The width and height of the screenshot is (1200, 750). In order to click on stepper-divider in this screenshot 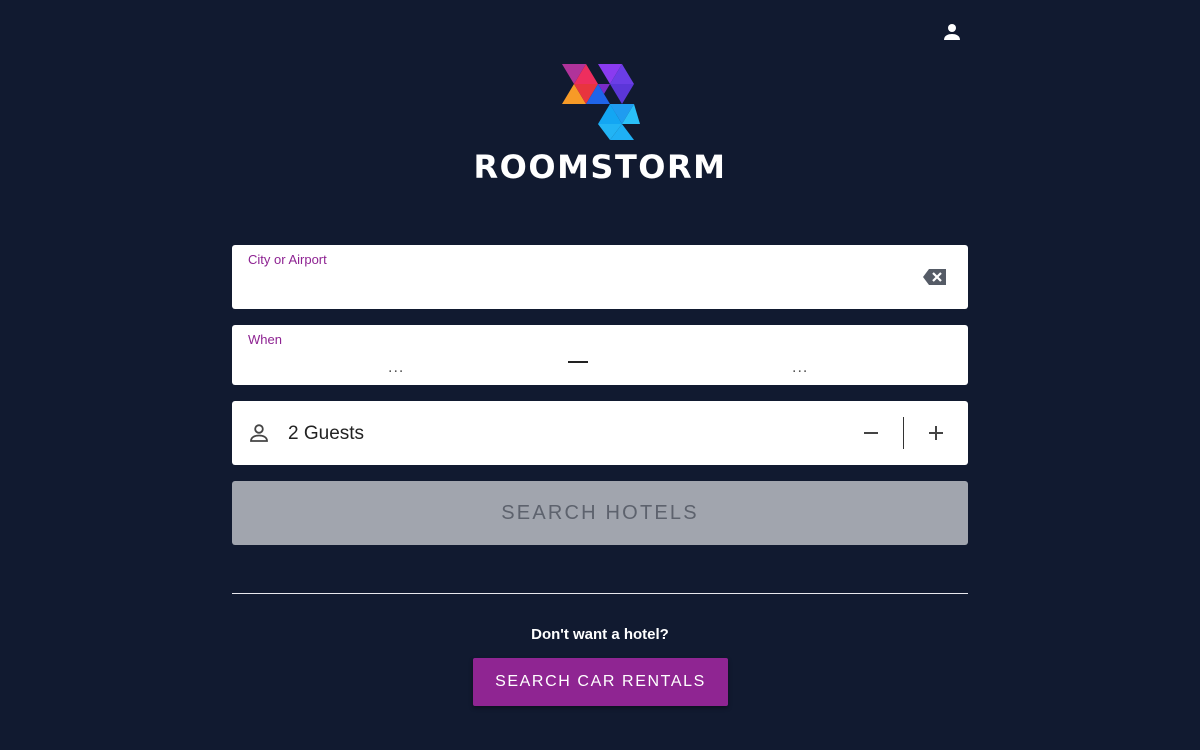, I will do `click(903, 433)`.